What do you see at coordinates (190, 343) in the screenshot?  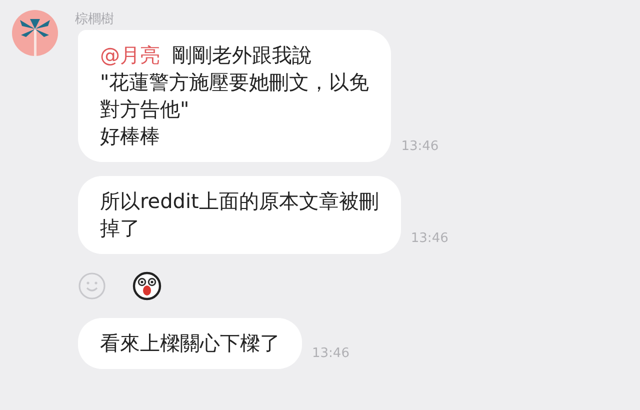 I see `message-bubble: 看來上樑關心下樑了` at bounding box center [190, 343].